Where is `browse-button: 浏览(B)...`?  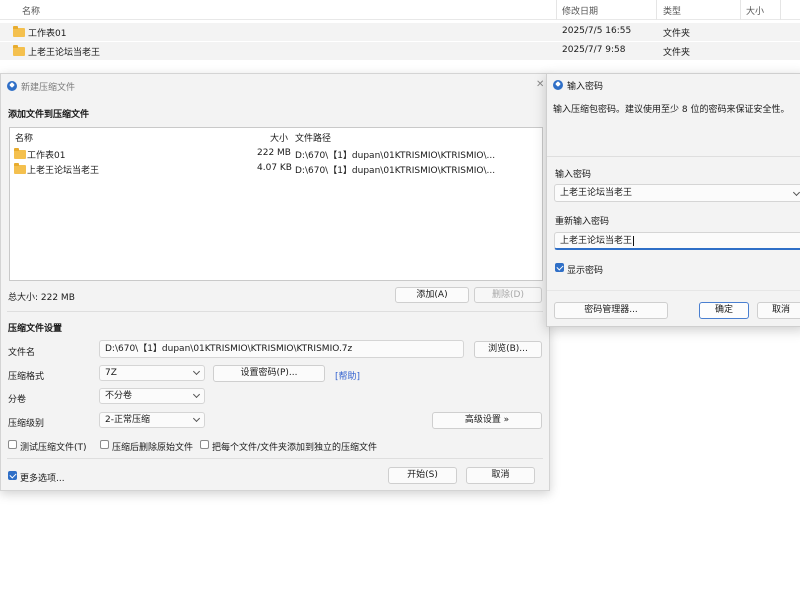 browse-button: 浏览(B)... is located at coordinates (508, 349).